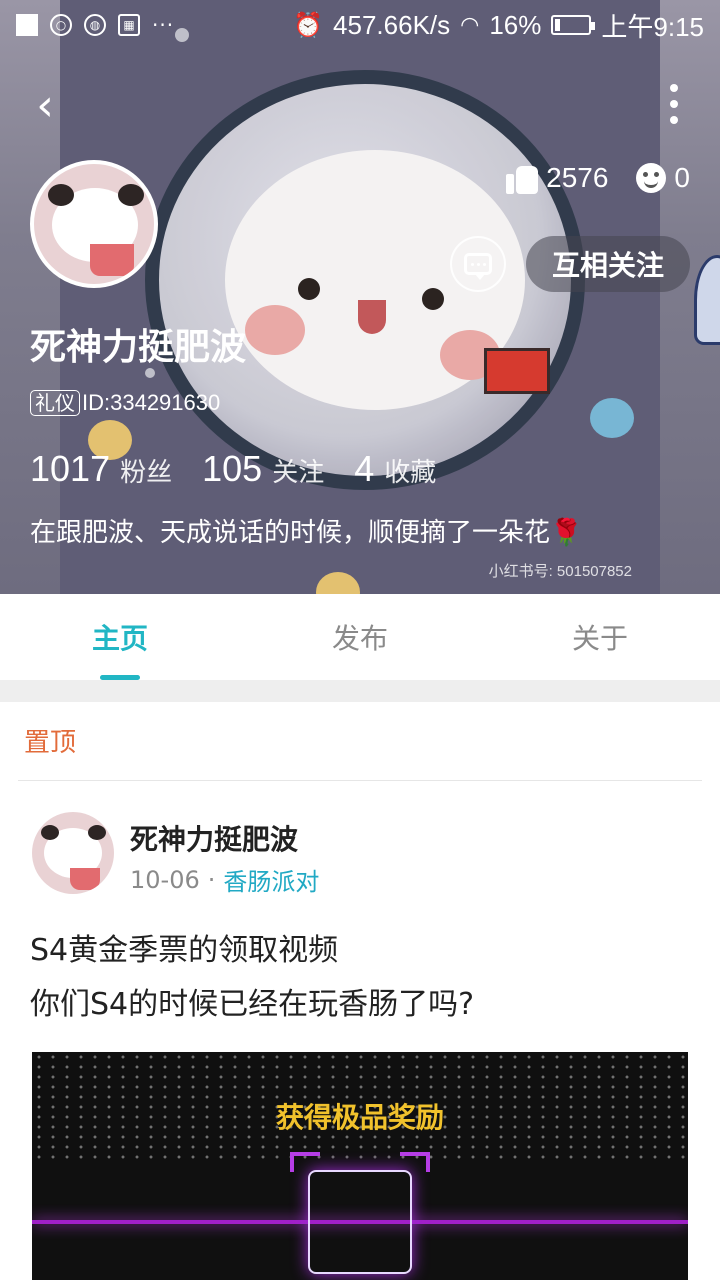 Image resolution: width=720 pixels, height=1280 pixels. I want to click on post-date: 10-06, so click(165, 879).